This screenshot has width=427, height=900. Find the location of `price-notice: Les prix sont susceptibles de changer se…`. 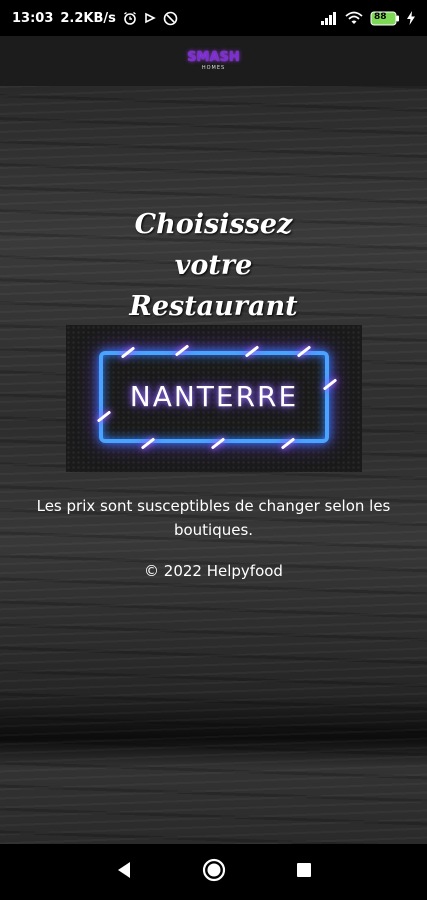

price-notice: Les prix sont susceptibles de changer se… is located at coordinates (213, 518).